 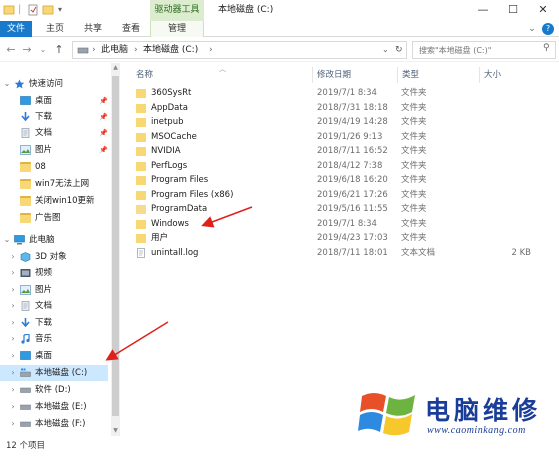 I want to click on file-row-windows: Windows 2019/7/1 8:34 文件夹, so click(x=346, y=224).